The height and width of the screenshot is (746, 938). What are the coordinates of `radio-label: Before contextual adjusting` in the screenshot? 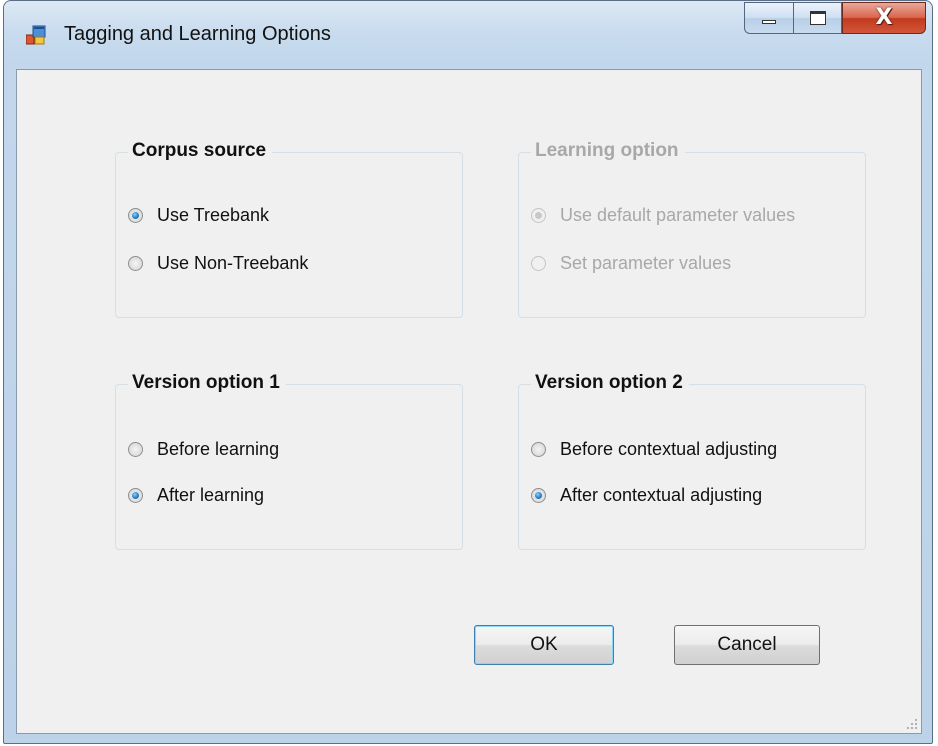 It's located at (669, 448).